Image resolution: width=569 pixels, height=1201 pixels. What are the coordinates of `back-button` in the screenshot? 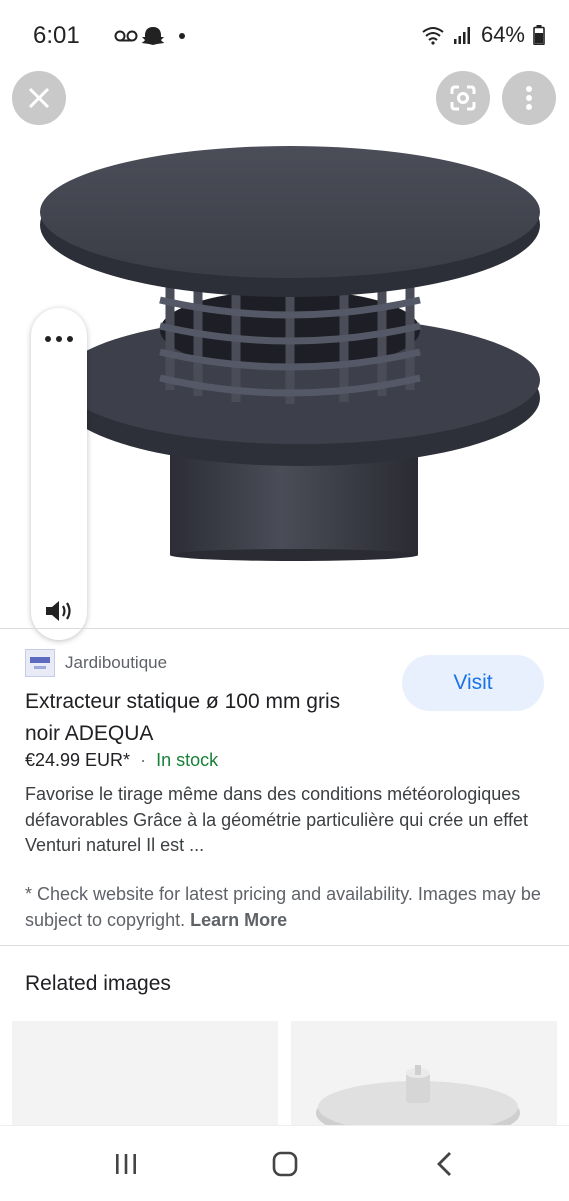 It's located at (445, 1164).